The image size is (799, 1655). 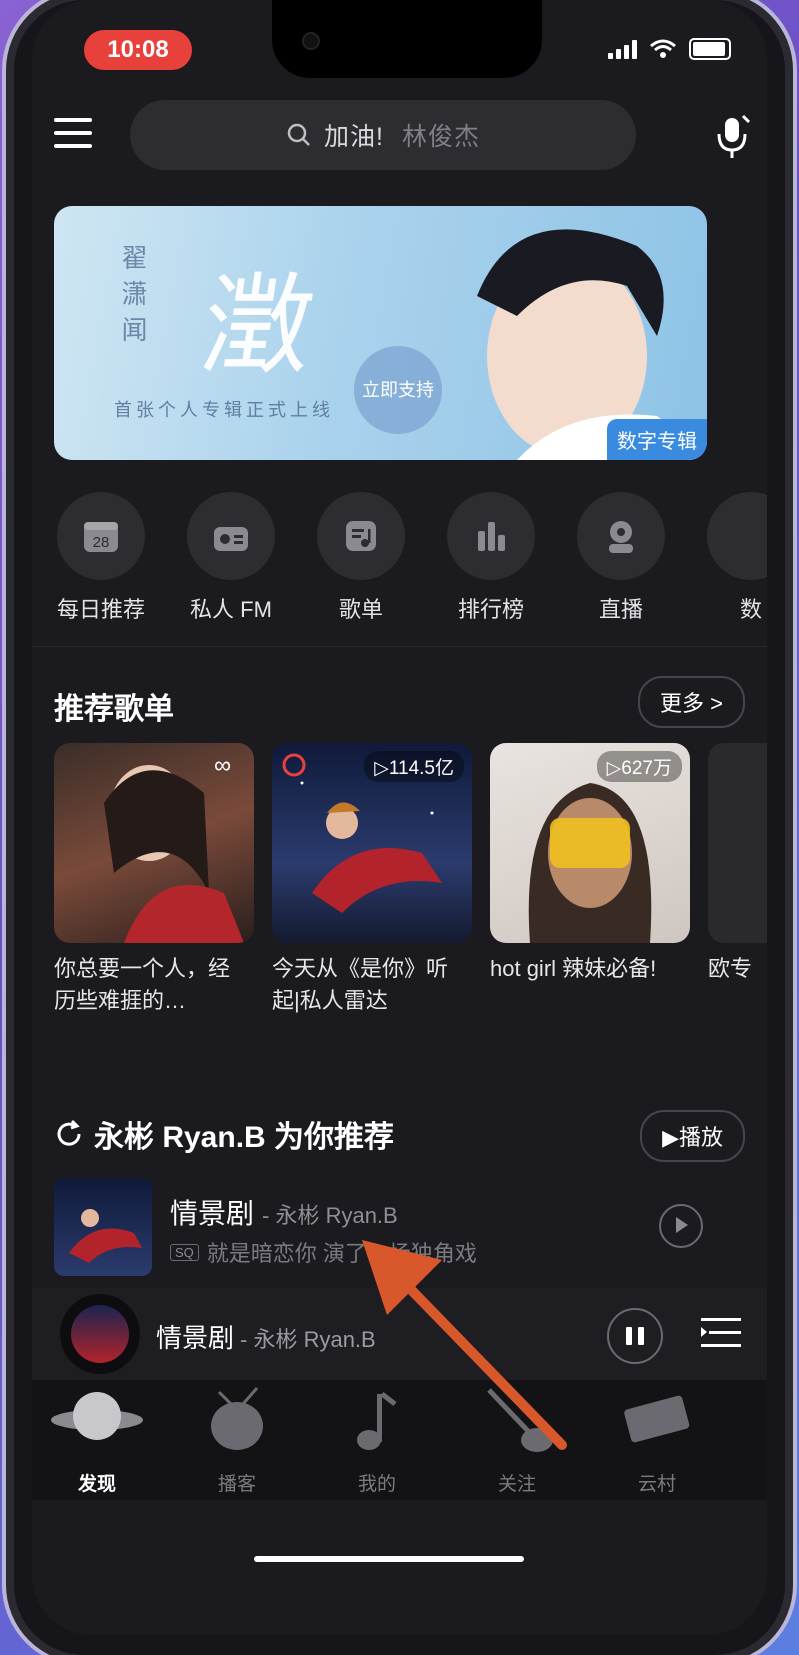 What do you see at coordinates (389, 1559) in the screenshot?
I see `home-indicator` at bounding box center [389, 1559].